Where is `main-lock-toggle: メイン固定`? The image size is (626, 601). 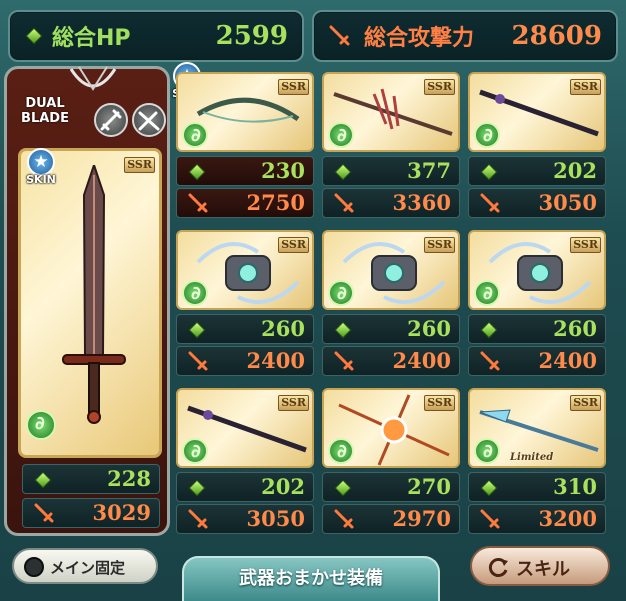
main-lock-toggle: メイン固定 is located at coordinates (85, 566).